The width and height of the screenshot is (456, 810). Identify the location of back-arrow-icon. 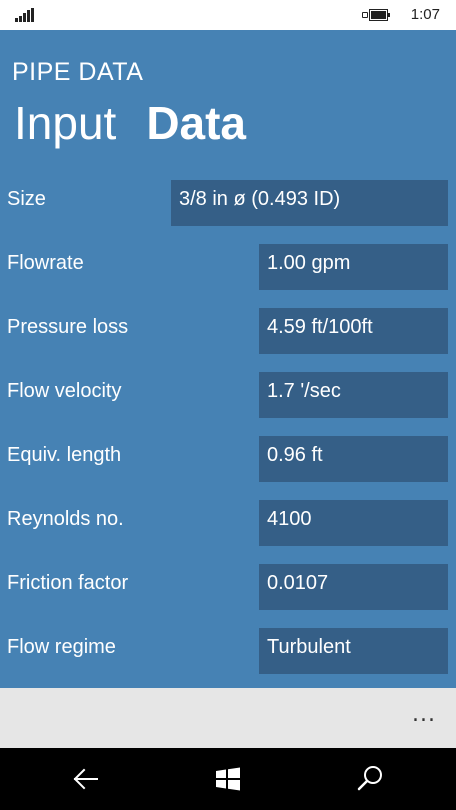
(86, 779).